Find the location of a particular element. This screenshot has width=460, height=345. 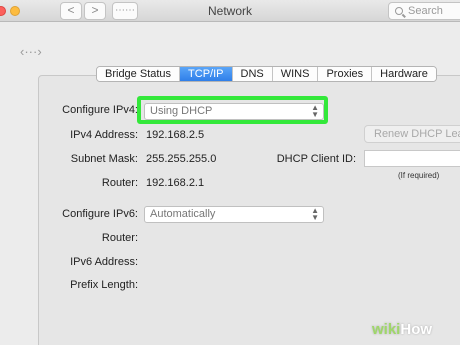

back-to-network-icon: ‹···› is located at coordinates (31, 51).